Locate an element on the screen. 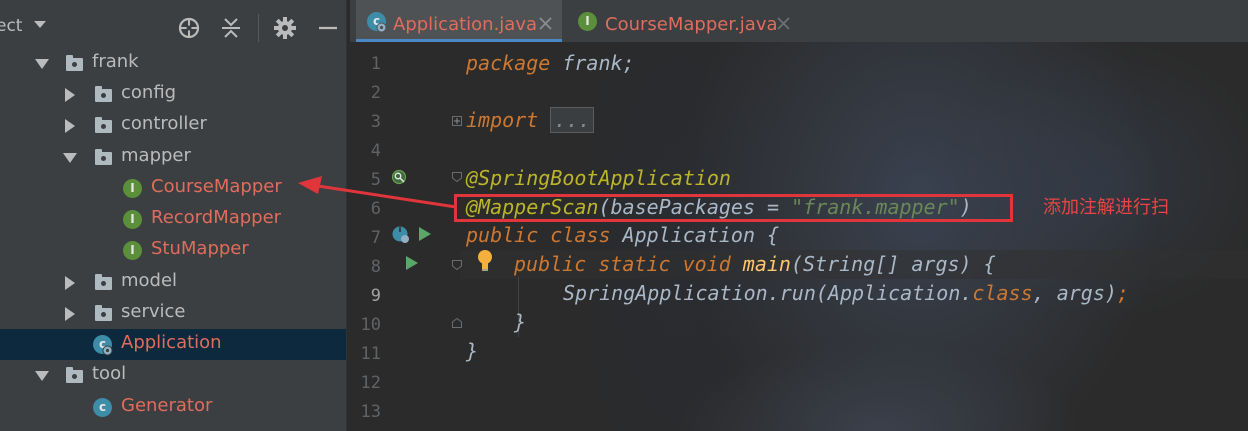 The width and height of the screenshot is (1248, 431). project-view-title: ect is located at coordinates (11, 26).